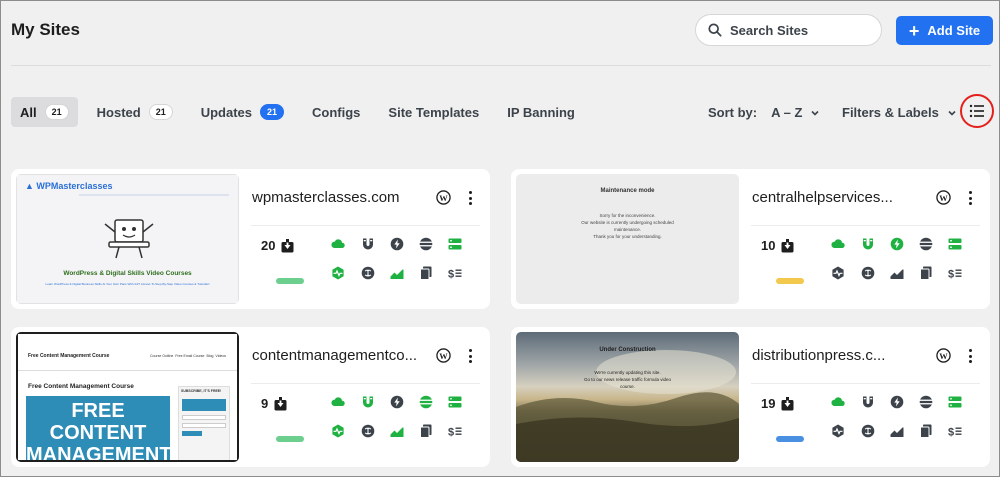 This screenshot has height=477, width=1000. What do you see at coordinates (627, 229) in the screenshot?
I see `thumb-line: maintenance.` at bounding box center [627, 229].